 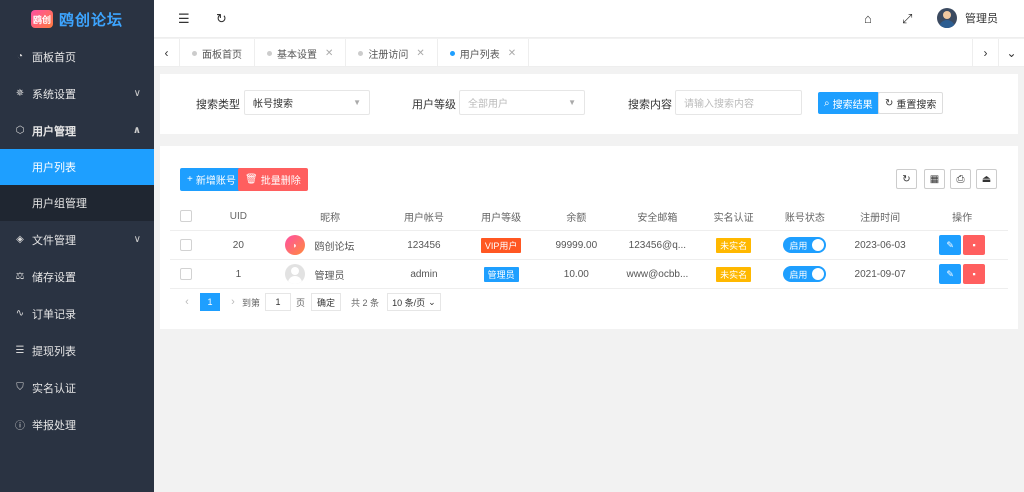 What do you see at coordinates (54, 94) in the screenshot?
I see `sidebar-item-label: 系统设置` at bounding box center [54, 94].